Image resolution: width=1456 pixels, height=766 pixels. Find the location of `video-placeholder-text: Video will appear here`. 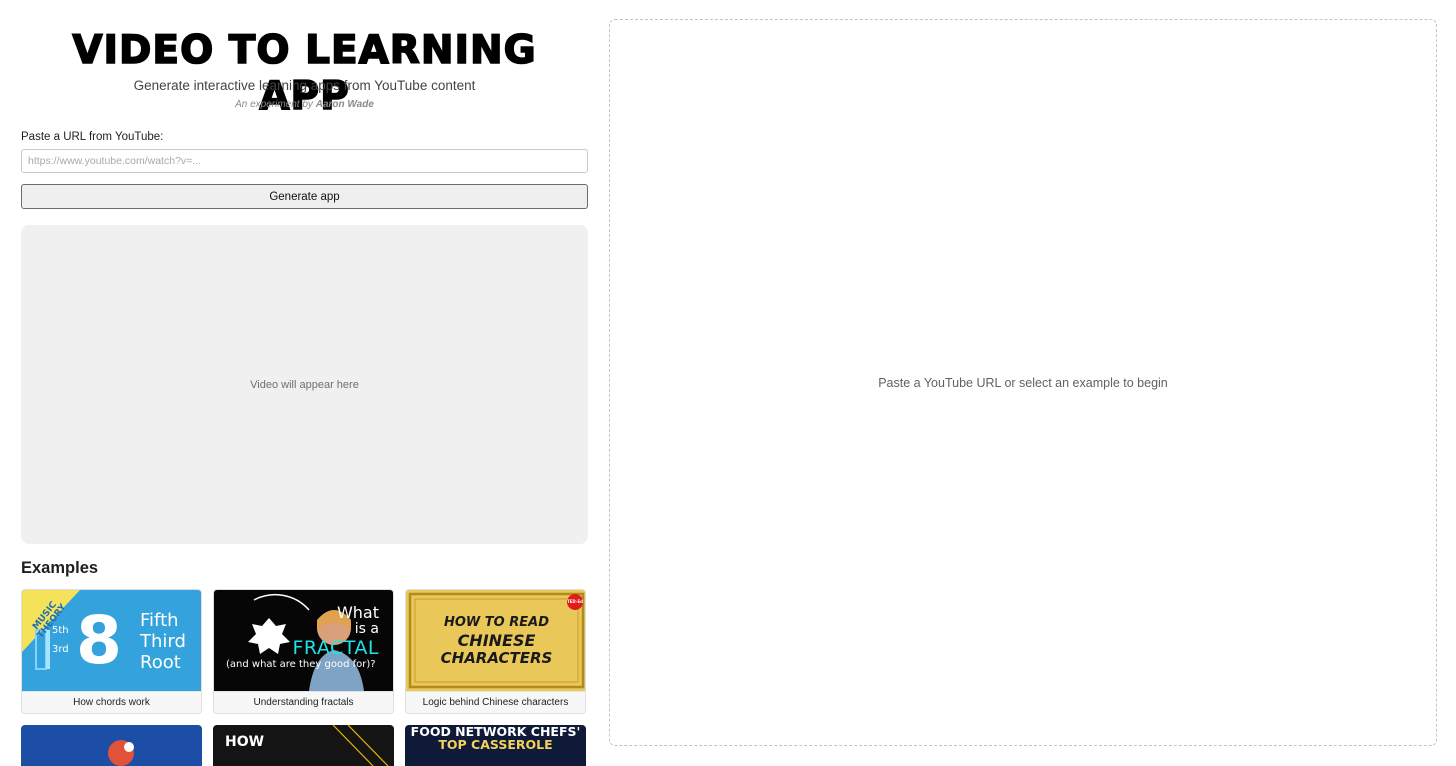

video-placeholder-text: Video will appear here is located at coordinates (304, 384).